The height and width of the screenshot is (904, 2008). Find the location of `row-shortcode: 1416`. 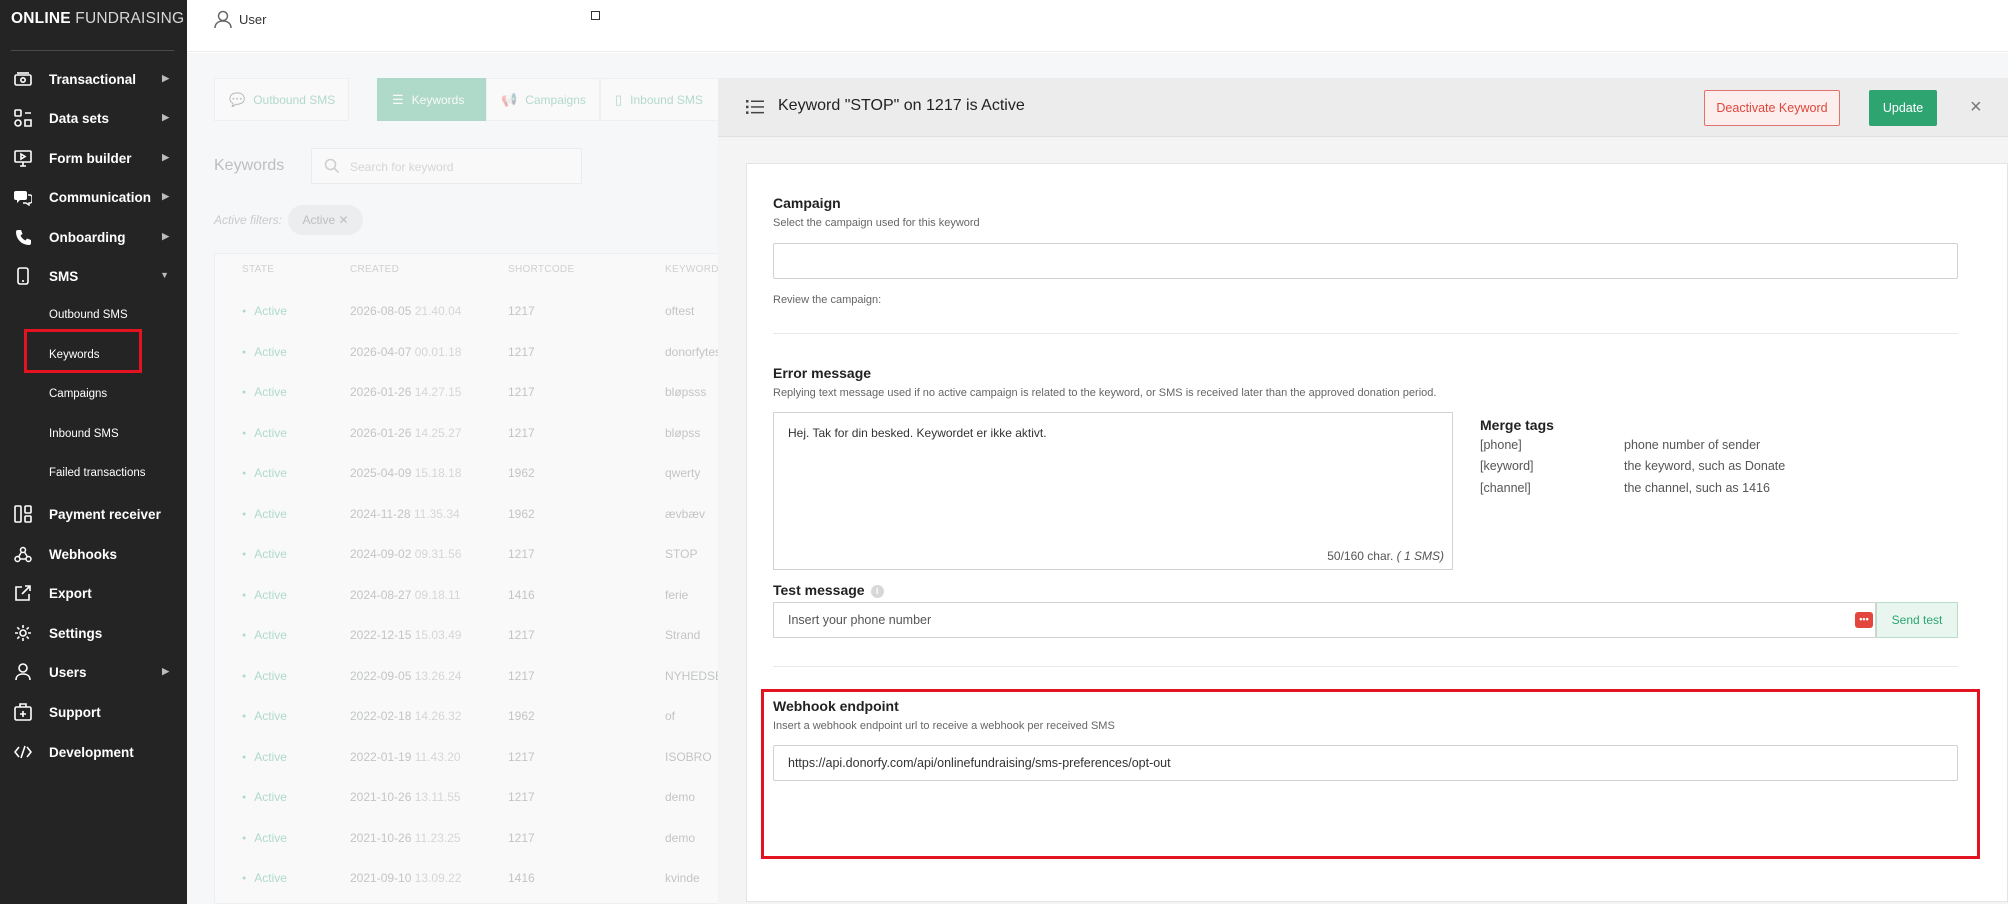

row-shortcode: 1416 is located at coordinates (521, 594).